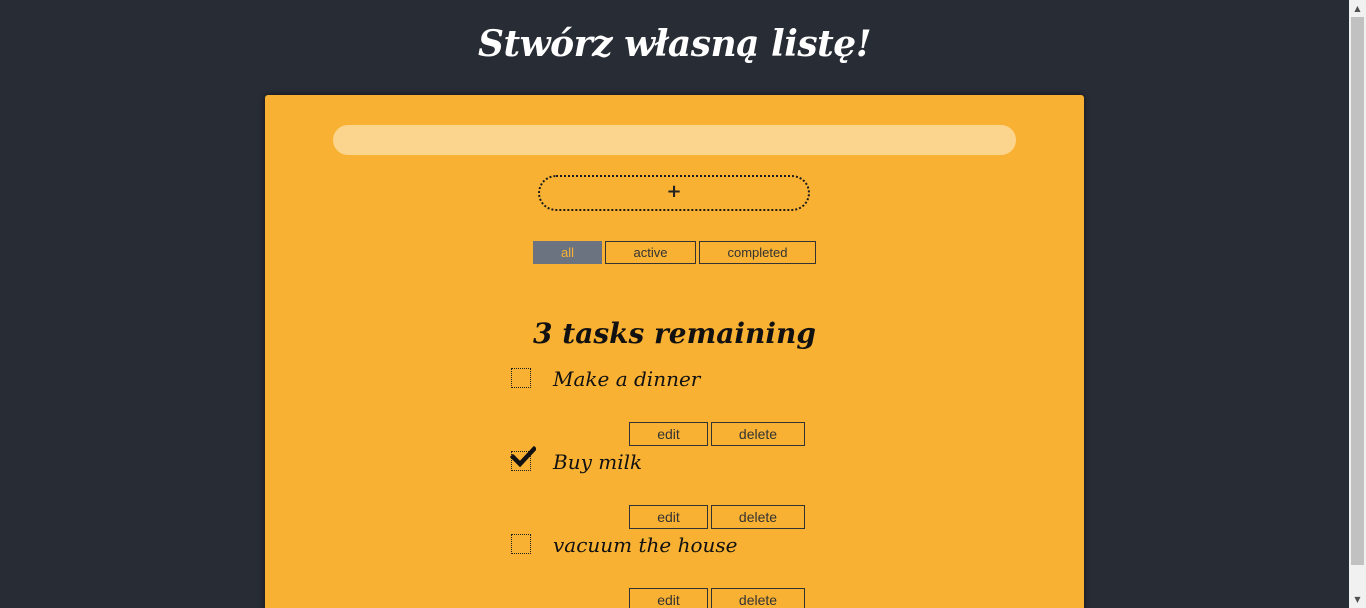  I want to click on add-task-button: +, so click(674, 193).